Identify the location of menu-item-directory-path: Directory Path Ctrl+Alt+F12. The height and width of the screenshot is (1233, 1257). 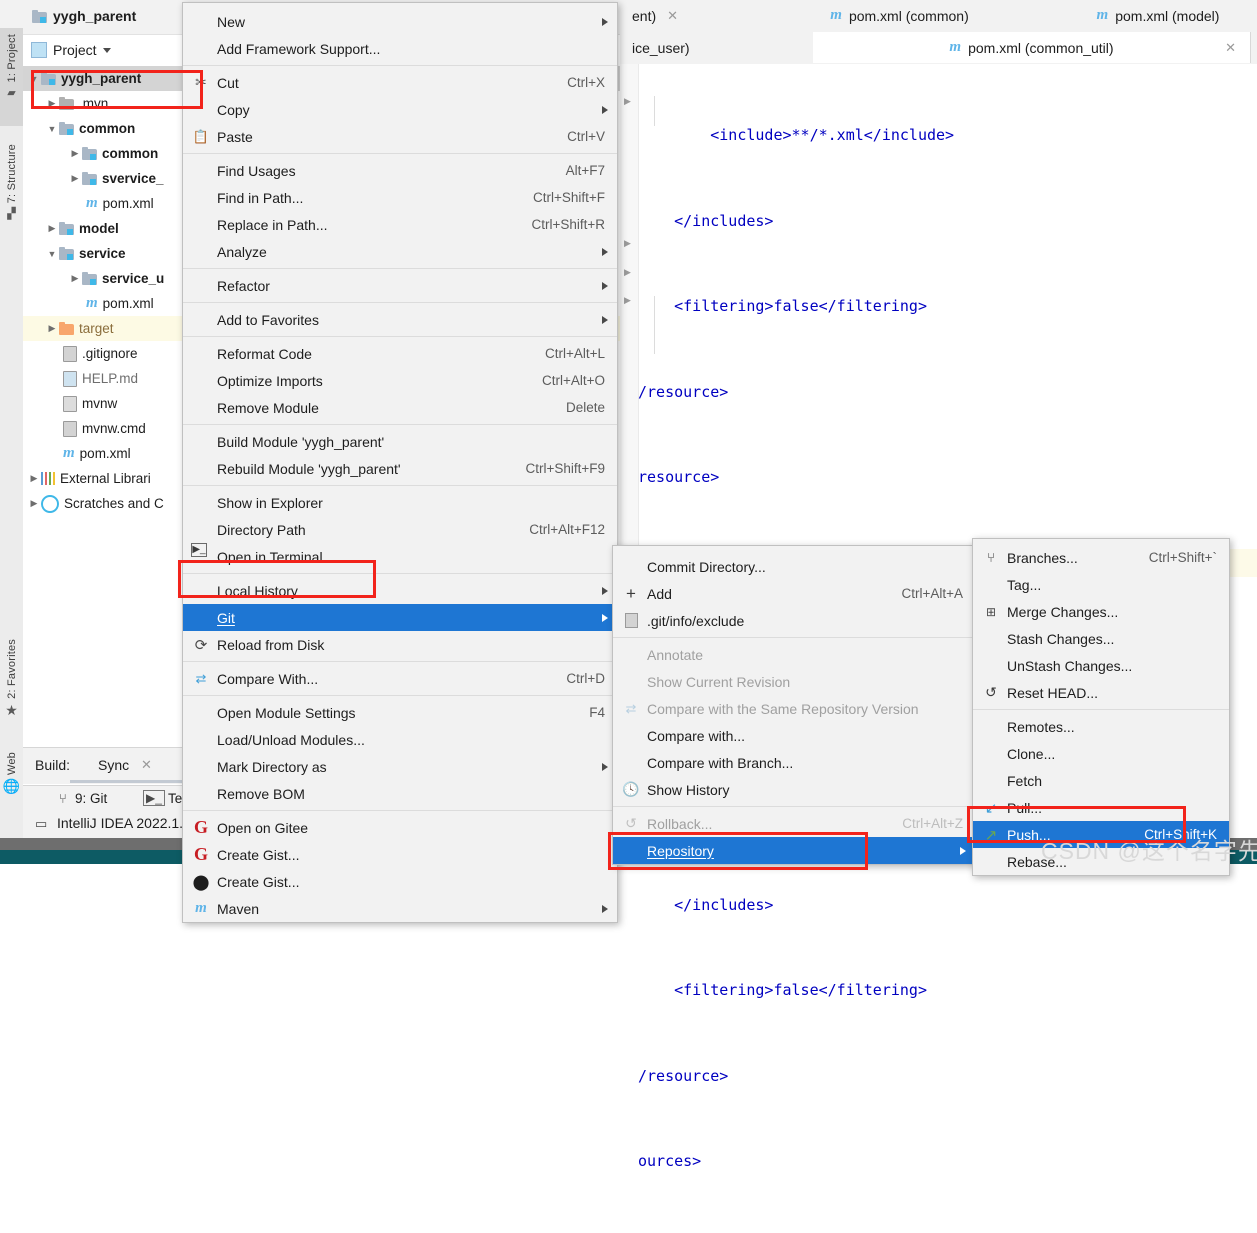
(400, 529).